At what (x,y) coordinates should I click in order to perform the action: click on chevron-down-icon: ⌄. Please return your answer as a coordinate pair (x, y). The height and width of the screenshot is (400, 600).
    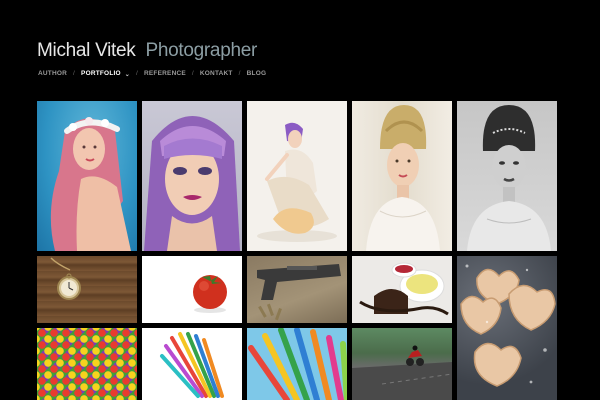
    Looking at the image, I should click on (127, 75).